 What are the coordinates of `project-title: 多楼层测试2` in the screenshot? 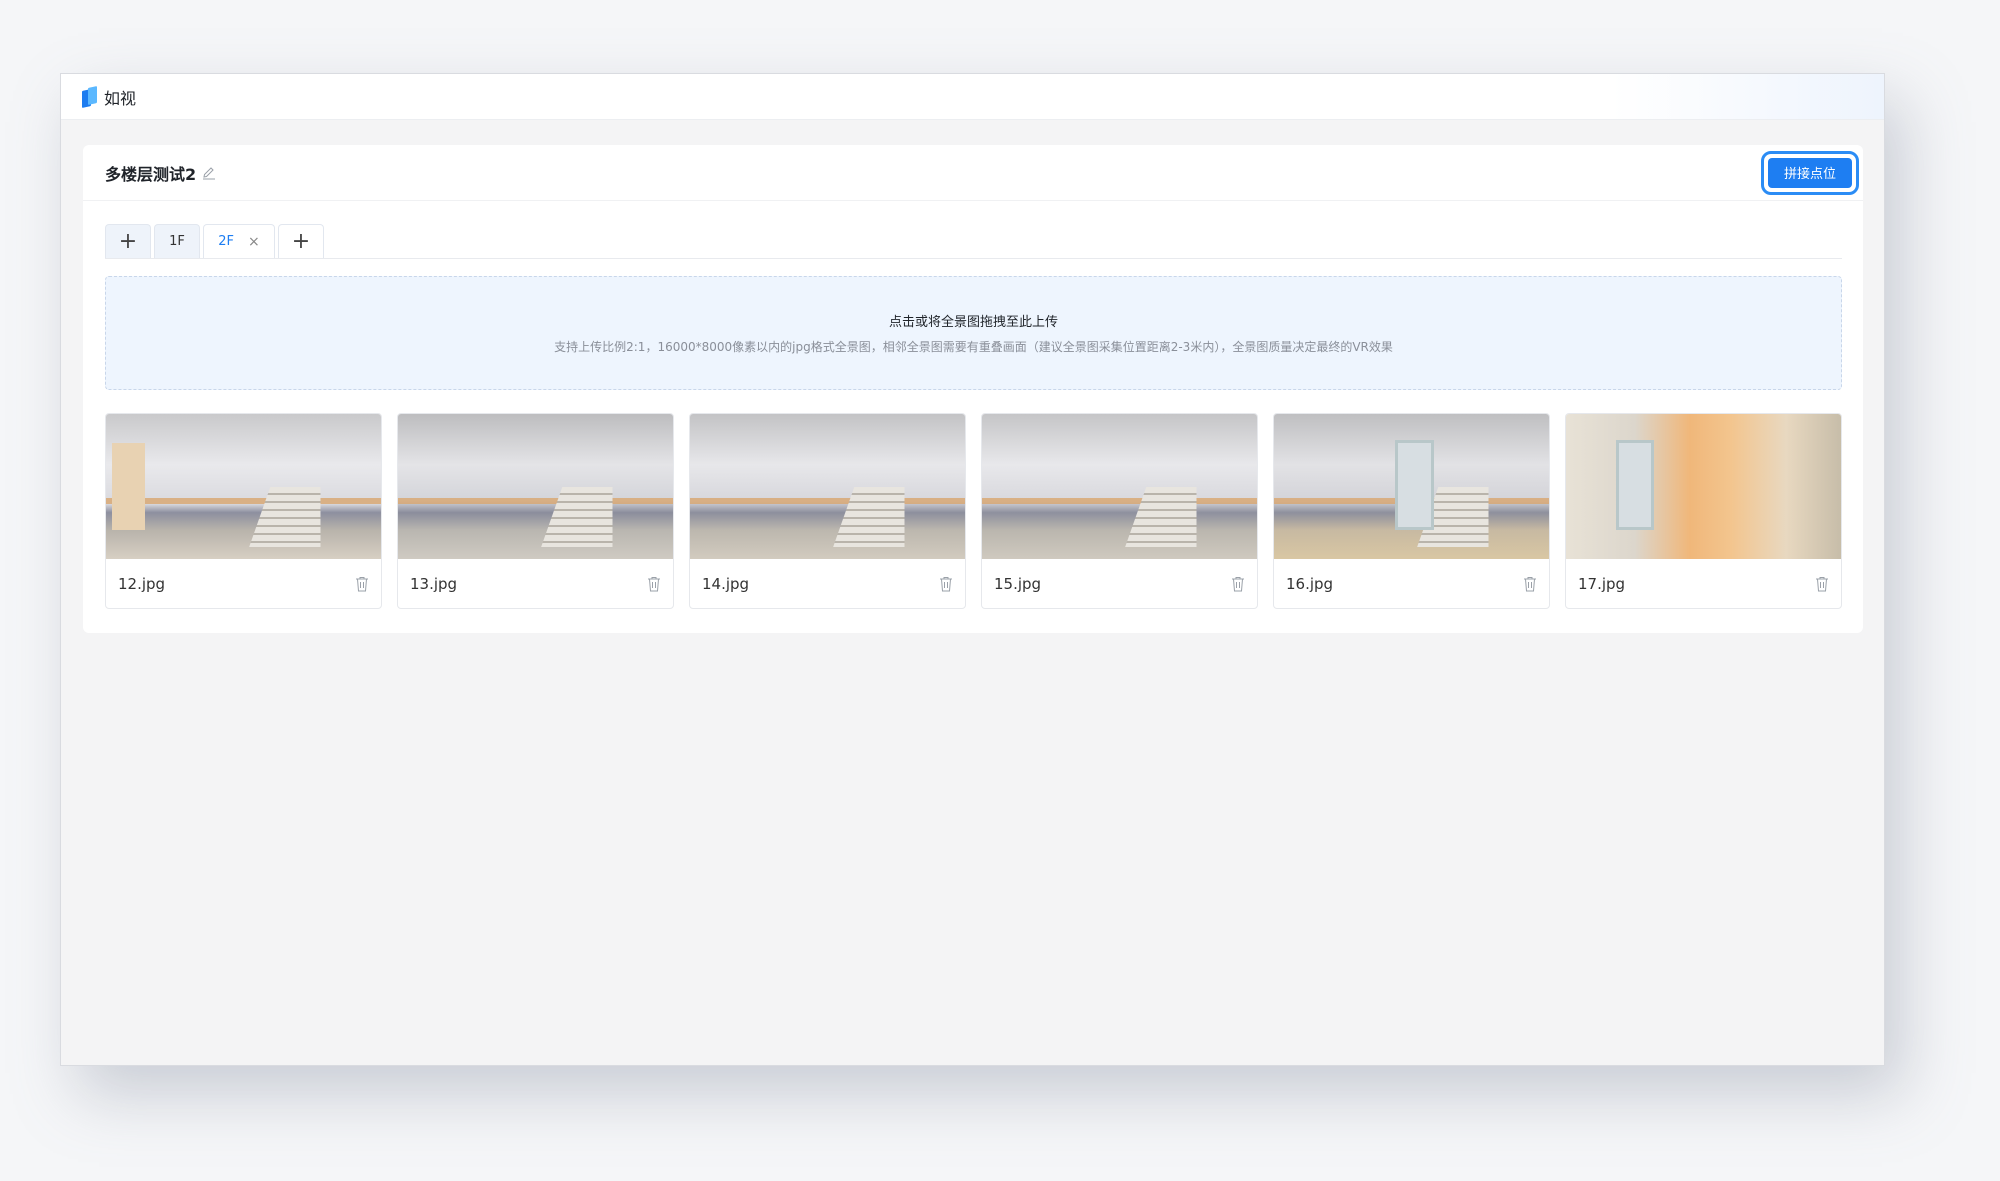 It's located at (151, 174).